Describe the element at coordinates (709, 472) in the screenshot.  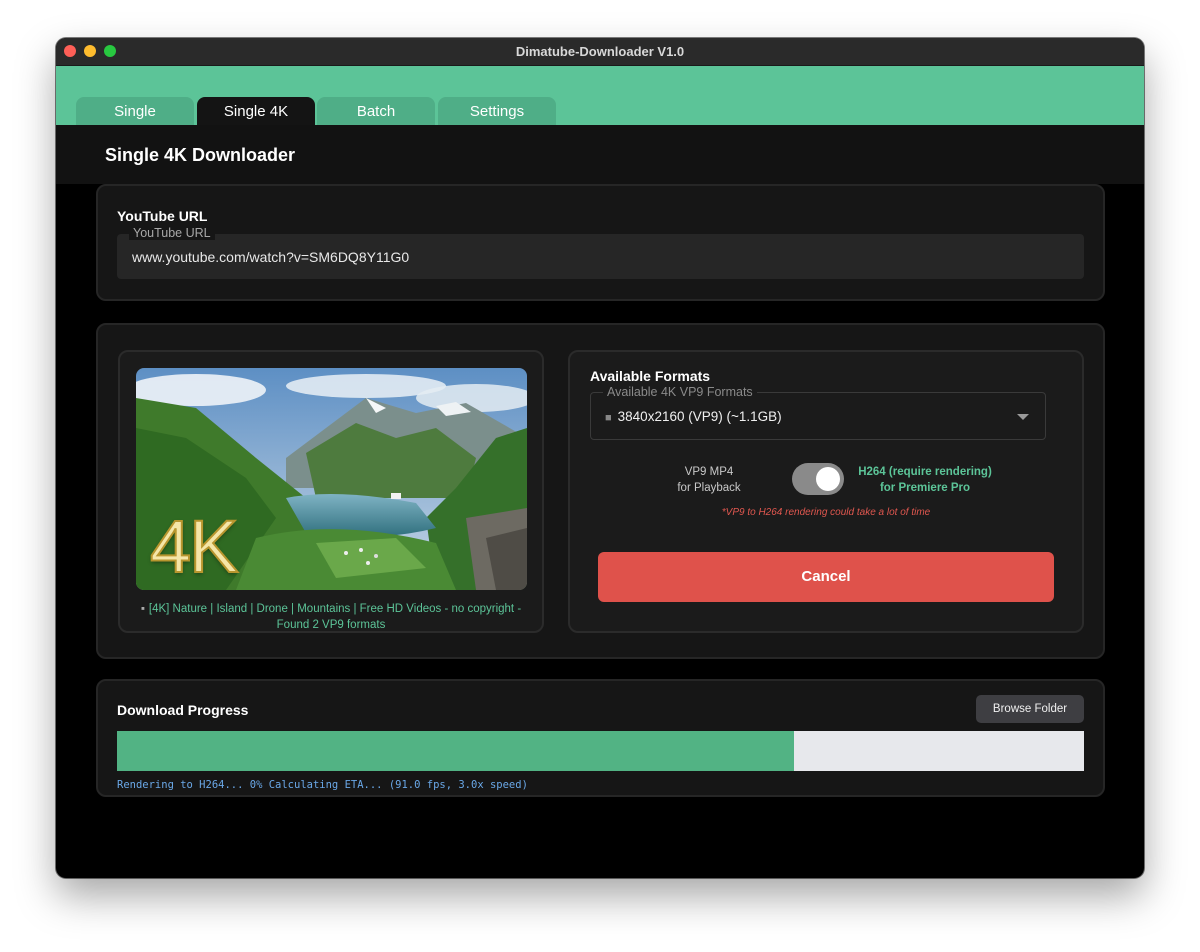
I see `vp9-option-line1: VP9 MP4` at that location.